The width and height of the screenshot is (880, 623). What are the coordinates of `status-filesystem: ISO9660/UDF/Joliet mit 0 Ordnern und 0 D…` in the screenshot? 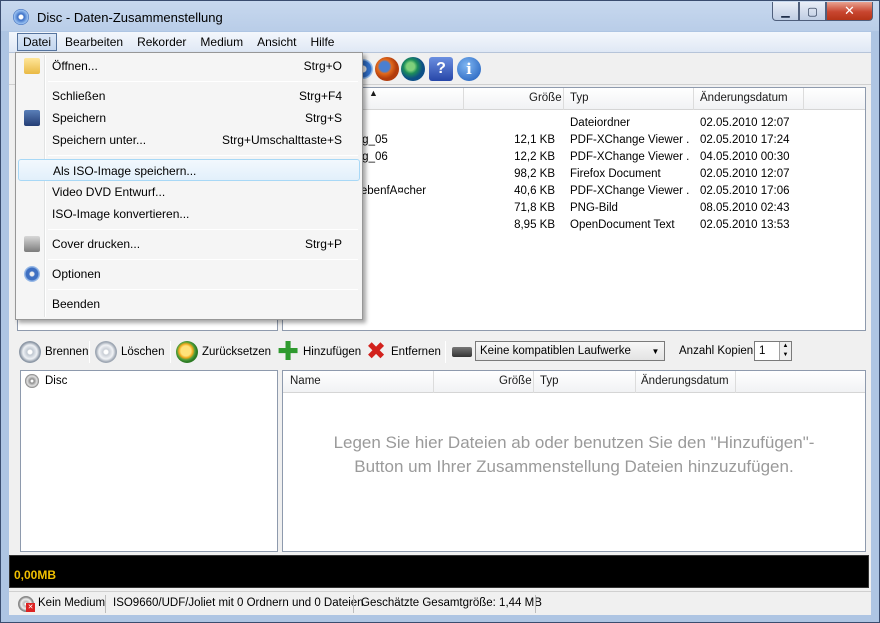 It's located at (238, 603).